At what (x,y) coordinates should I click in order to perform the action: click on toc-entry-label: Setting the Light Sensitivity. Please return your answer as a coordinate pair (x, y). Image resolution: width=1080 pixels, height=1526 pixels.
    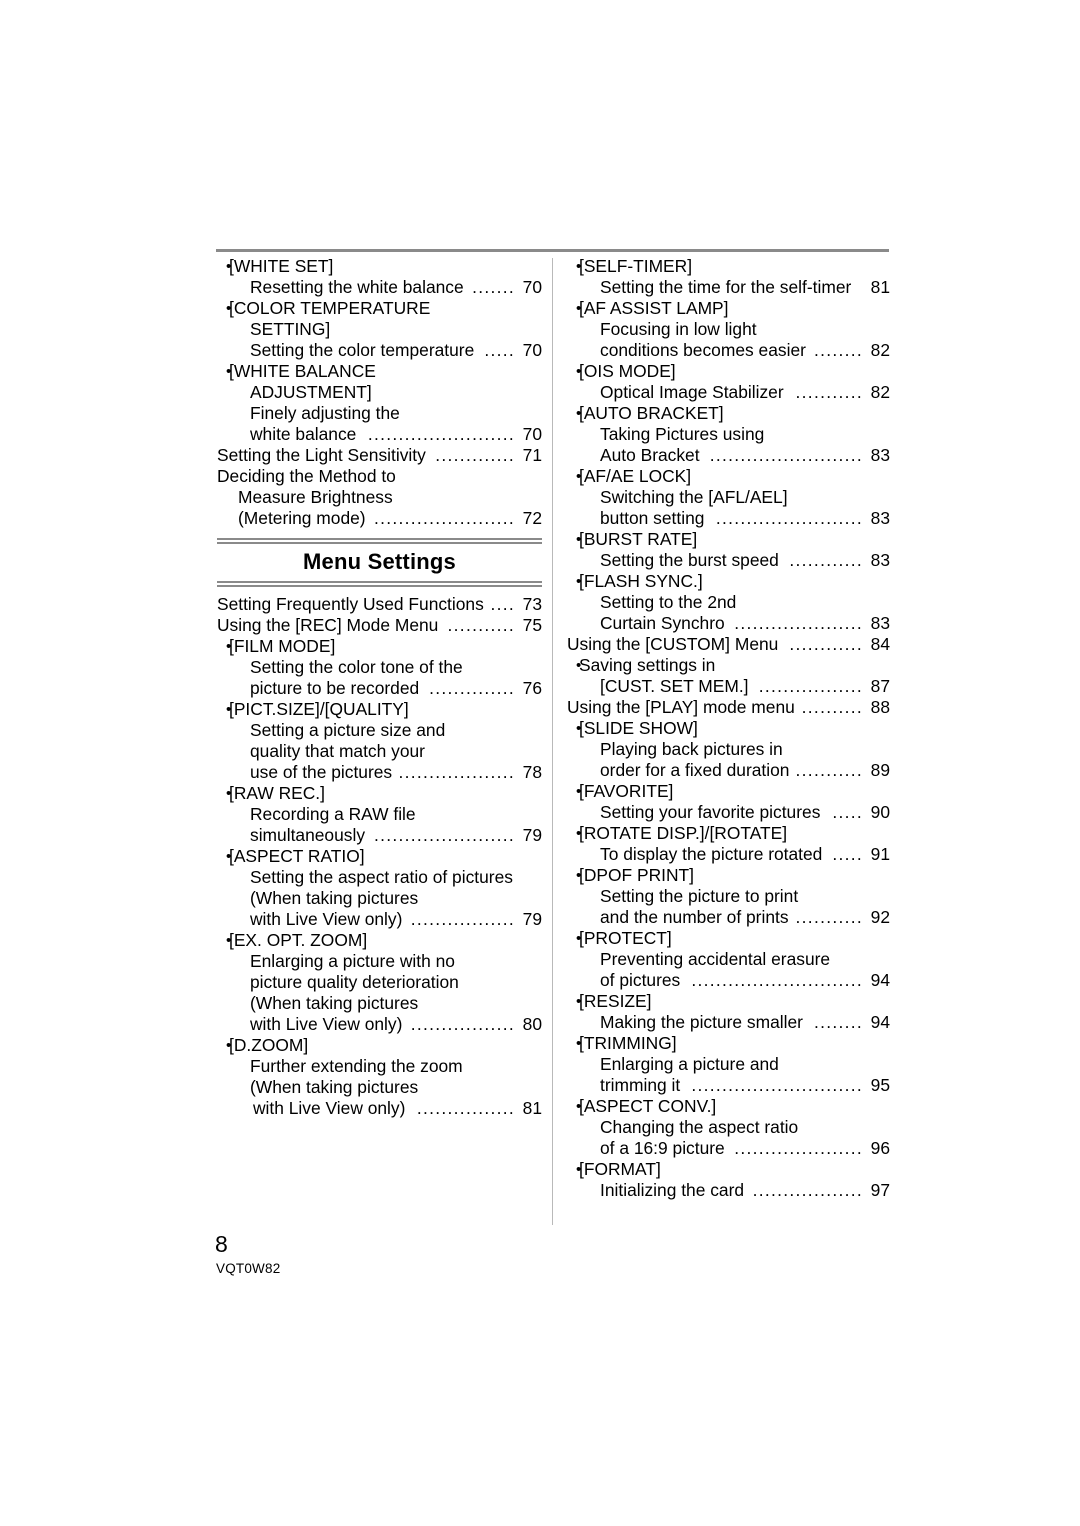
    Looking at the image, I should click on (321, 455).